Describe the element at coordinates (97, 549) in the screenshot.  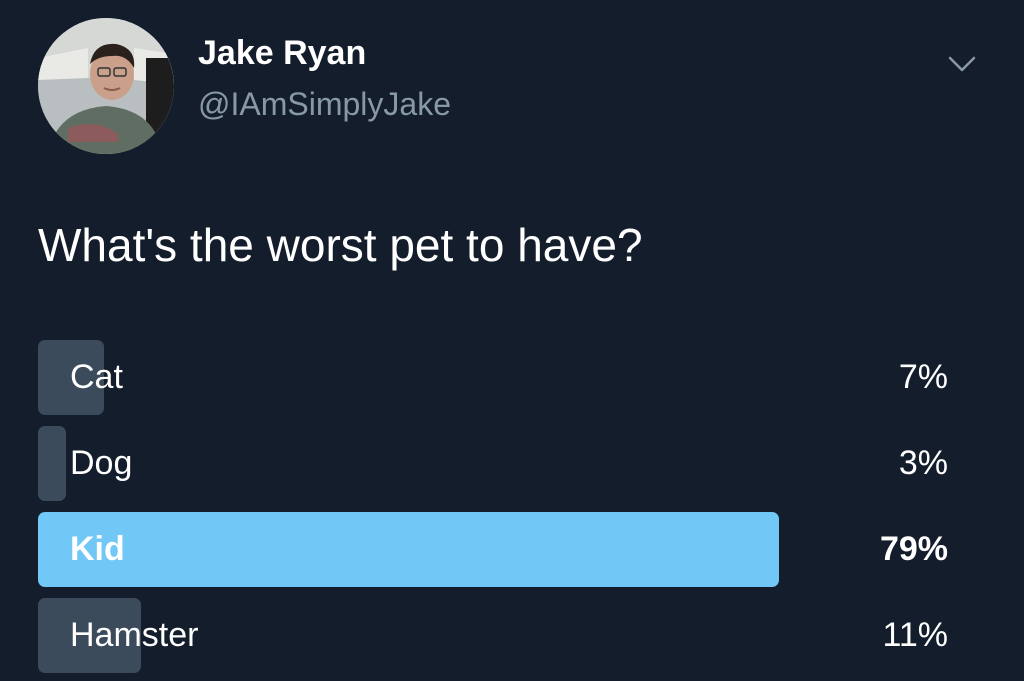
I see `poll-option-label: Kid` at that location.